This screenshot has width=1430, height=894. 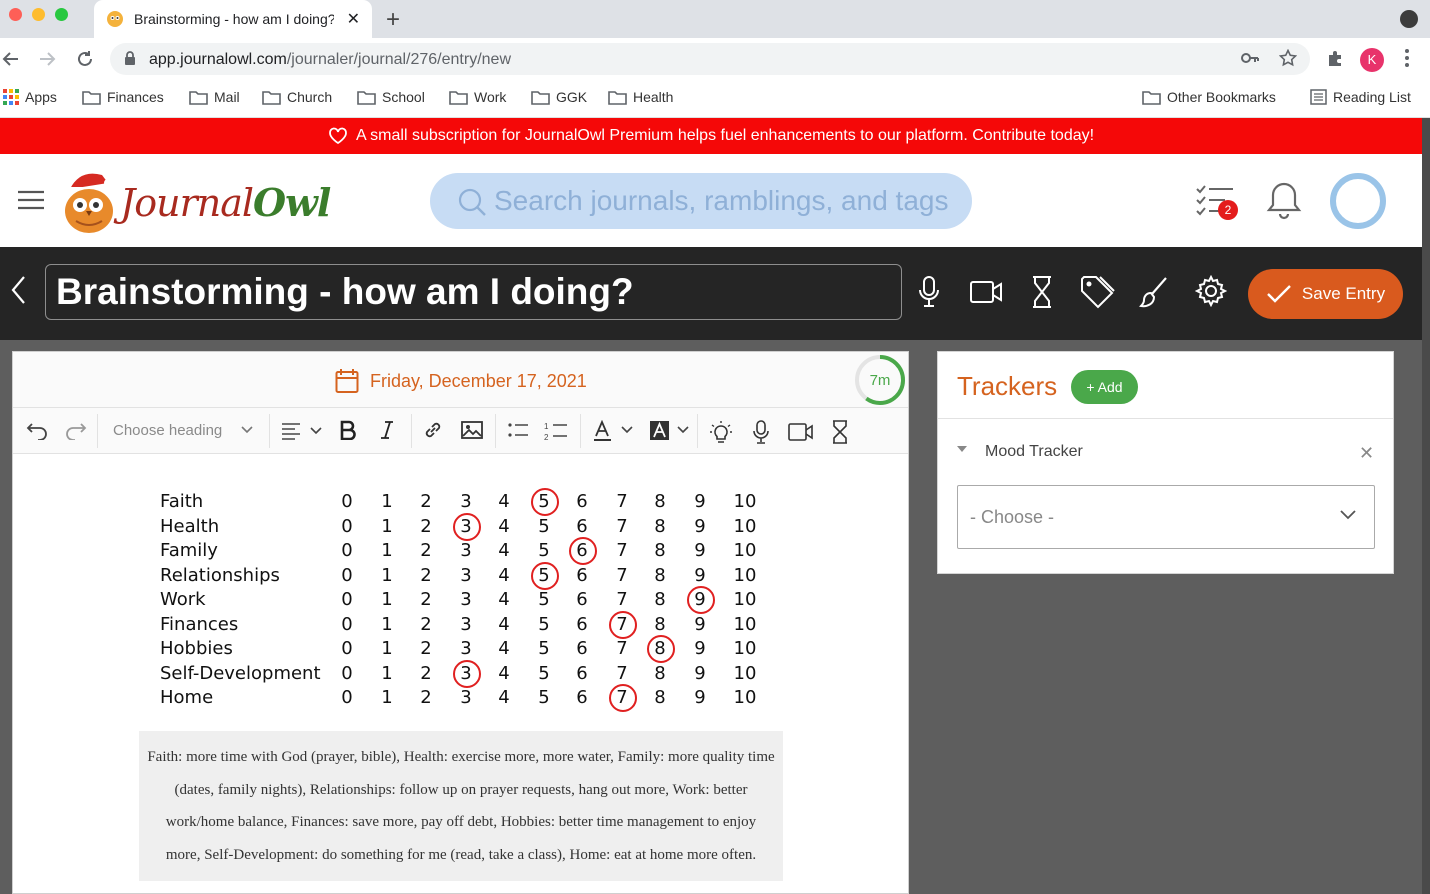 What do you see at coordinates (1284, 200) in the screenshot?
I see `notification-bell-icon` at bounding box center [1284, 200].